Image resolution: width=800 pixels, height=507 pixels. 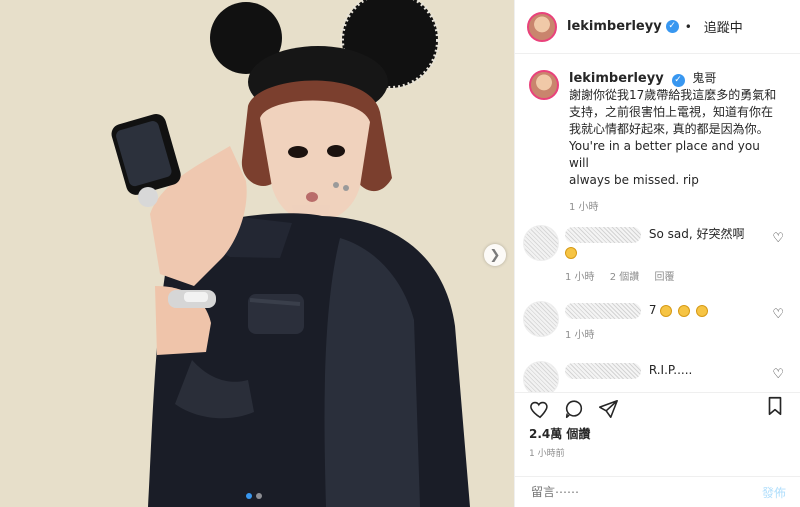 What do you see at coordinates (774, 492) in the screenshot?
I see `post-comment-button: 發佈` at bounding box center [774, 492].